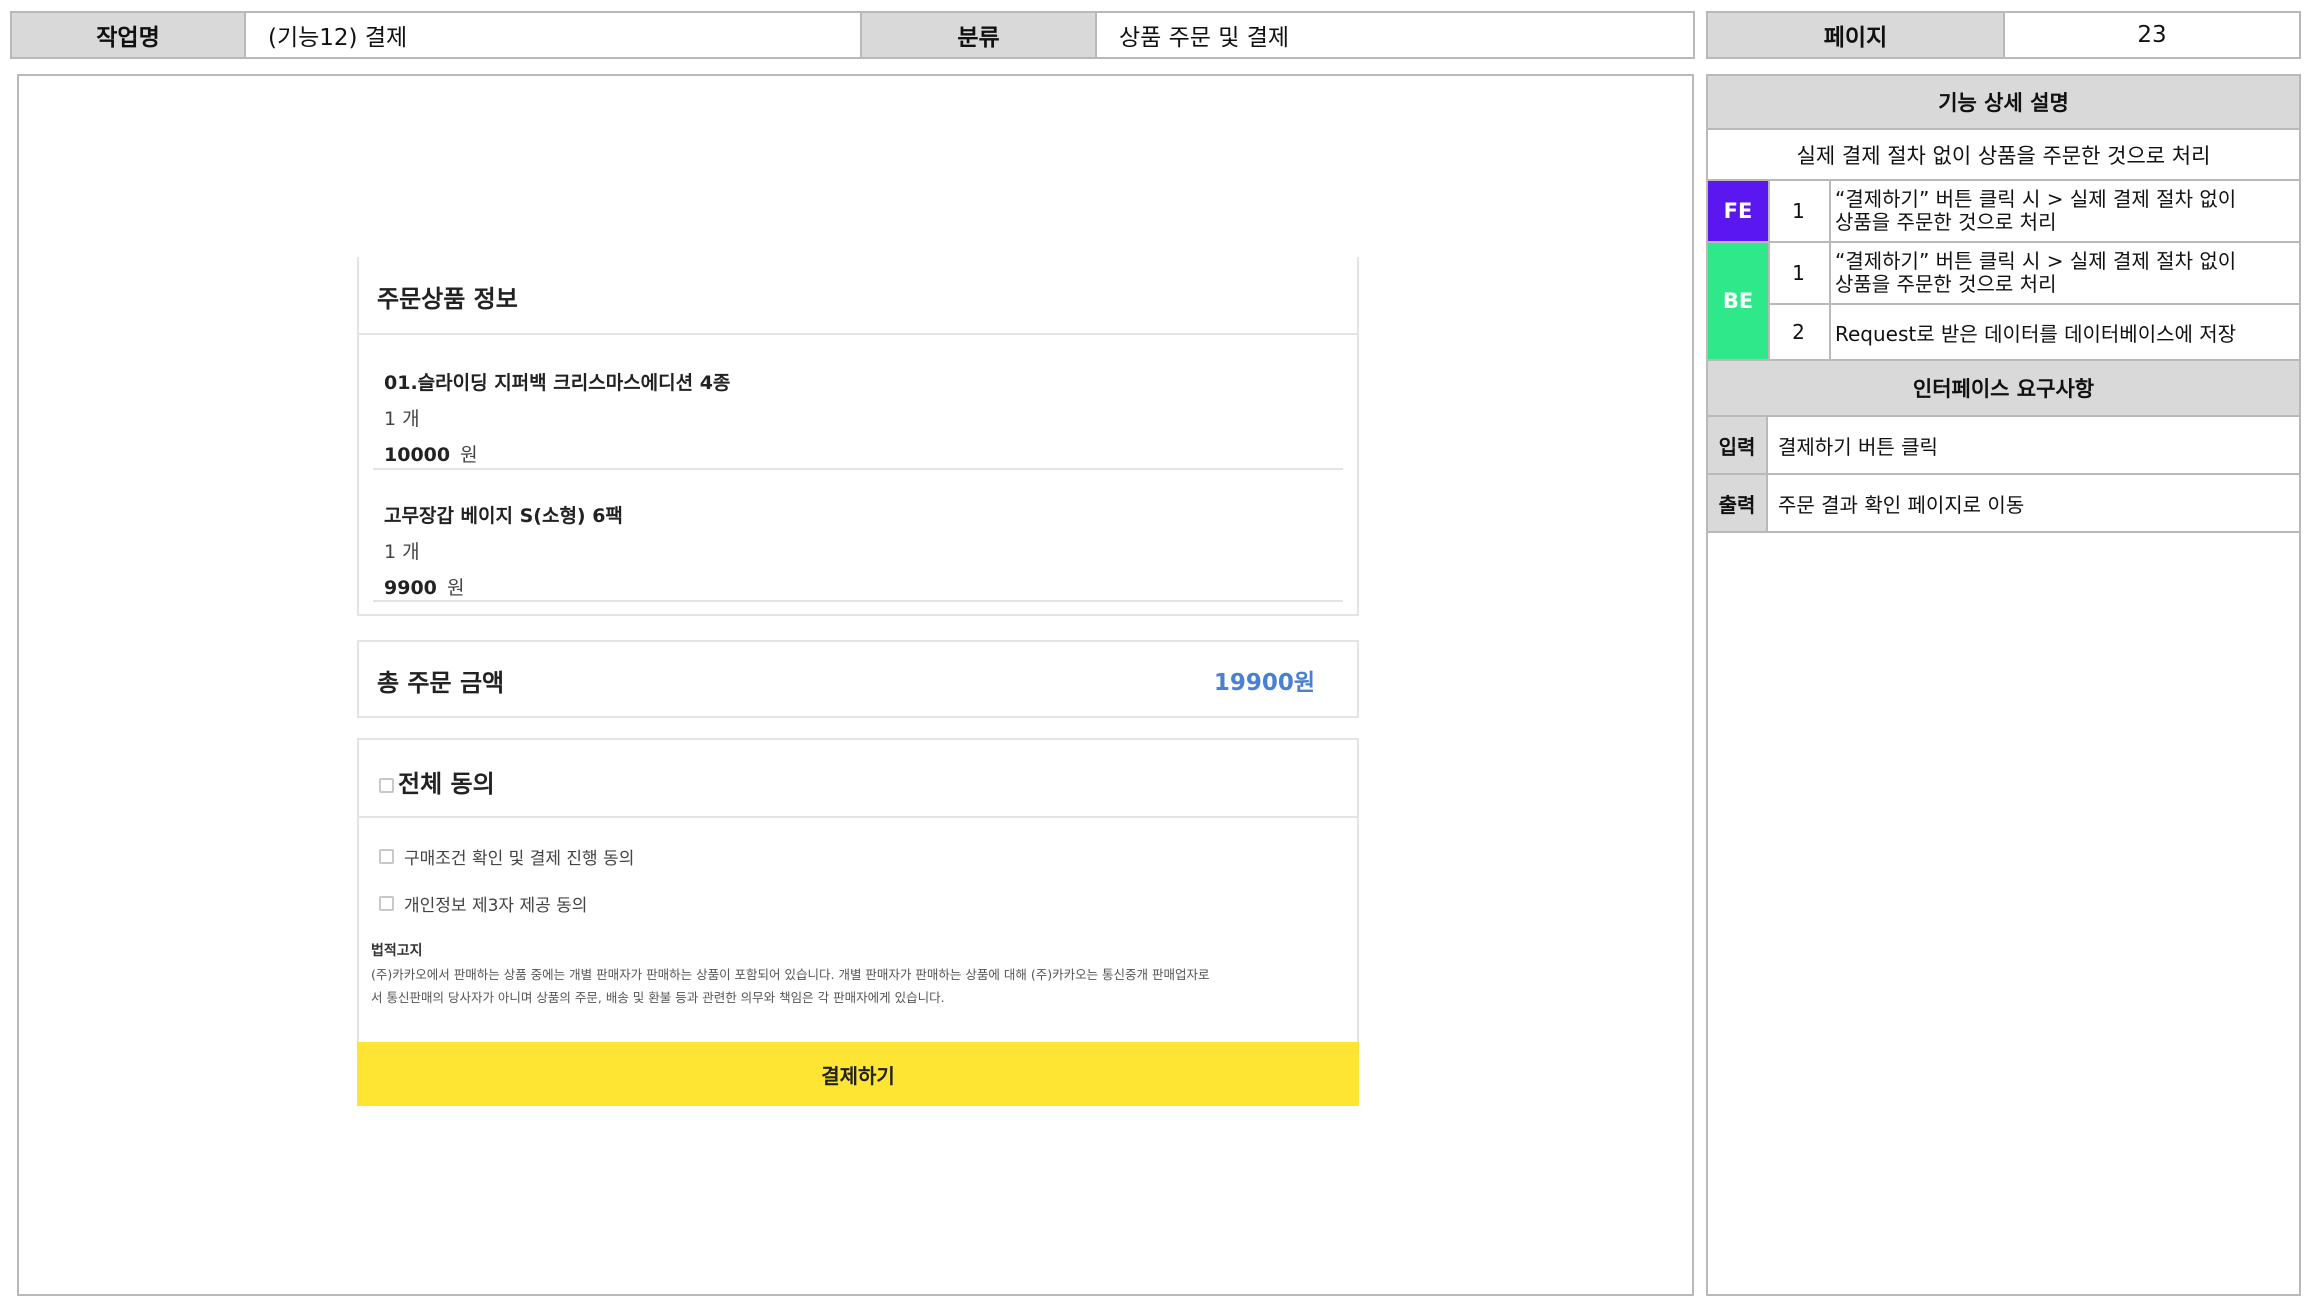 The image size is (2310, 1300). Describe the element at coordinates (858, 679) in the screenshot. I see `total-card: 총 주문 금액 19900원` at that location.